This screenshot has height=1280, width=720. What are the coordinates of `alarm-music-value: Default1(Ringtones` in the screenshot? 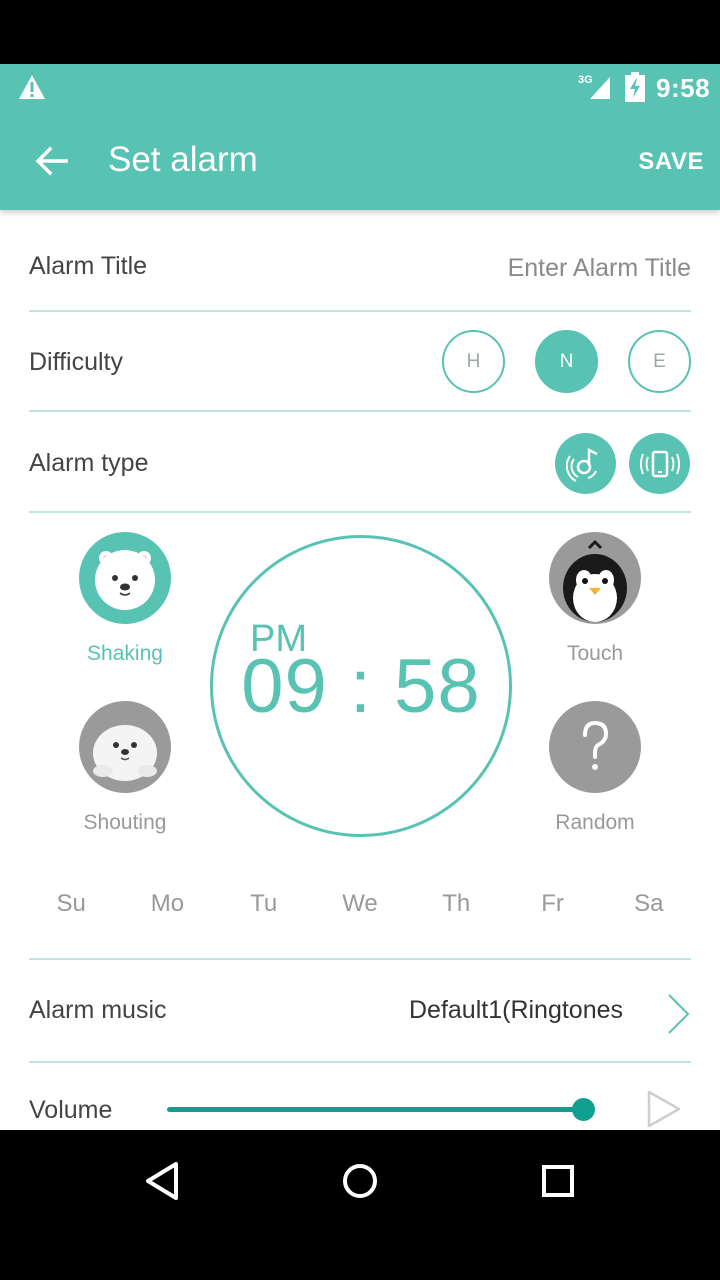 It's located at (516, 1010).